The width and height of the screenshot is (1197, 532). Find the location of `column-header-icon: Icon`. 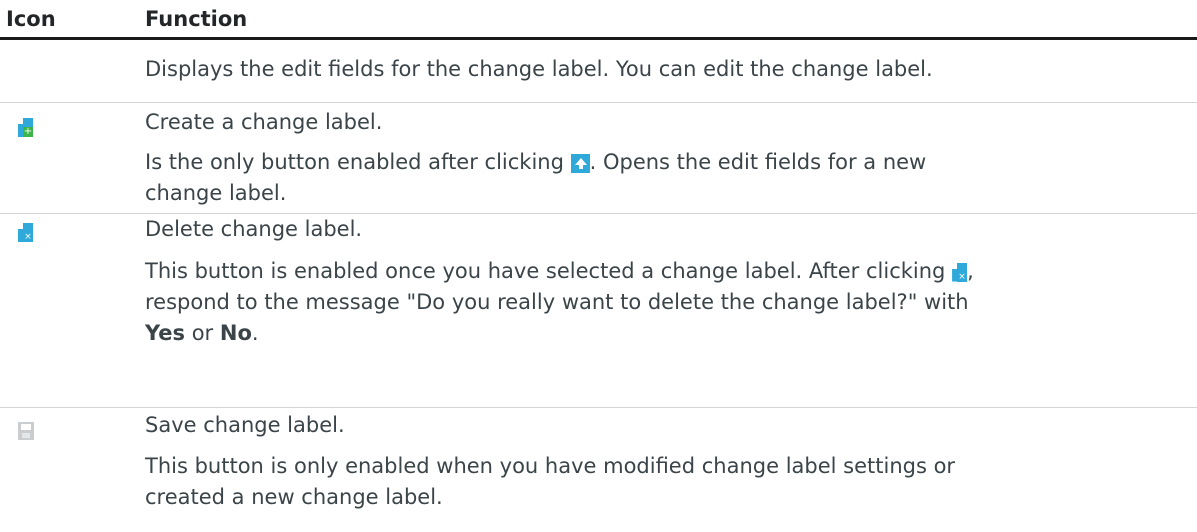

column-header-icon: Icon is located at coordinates (31, 19).